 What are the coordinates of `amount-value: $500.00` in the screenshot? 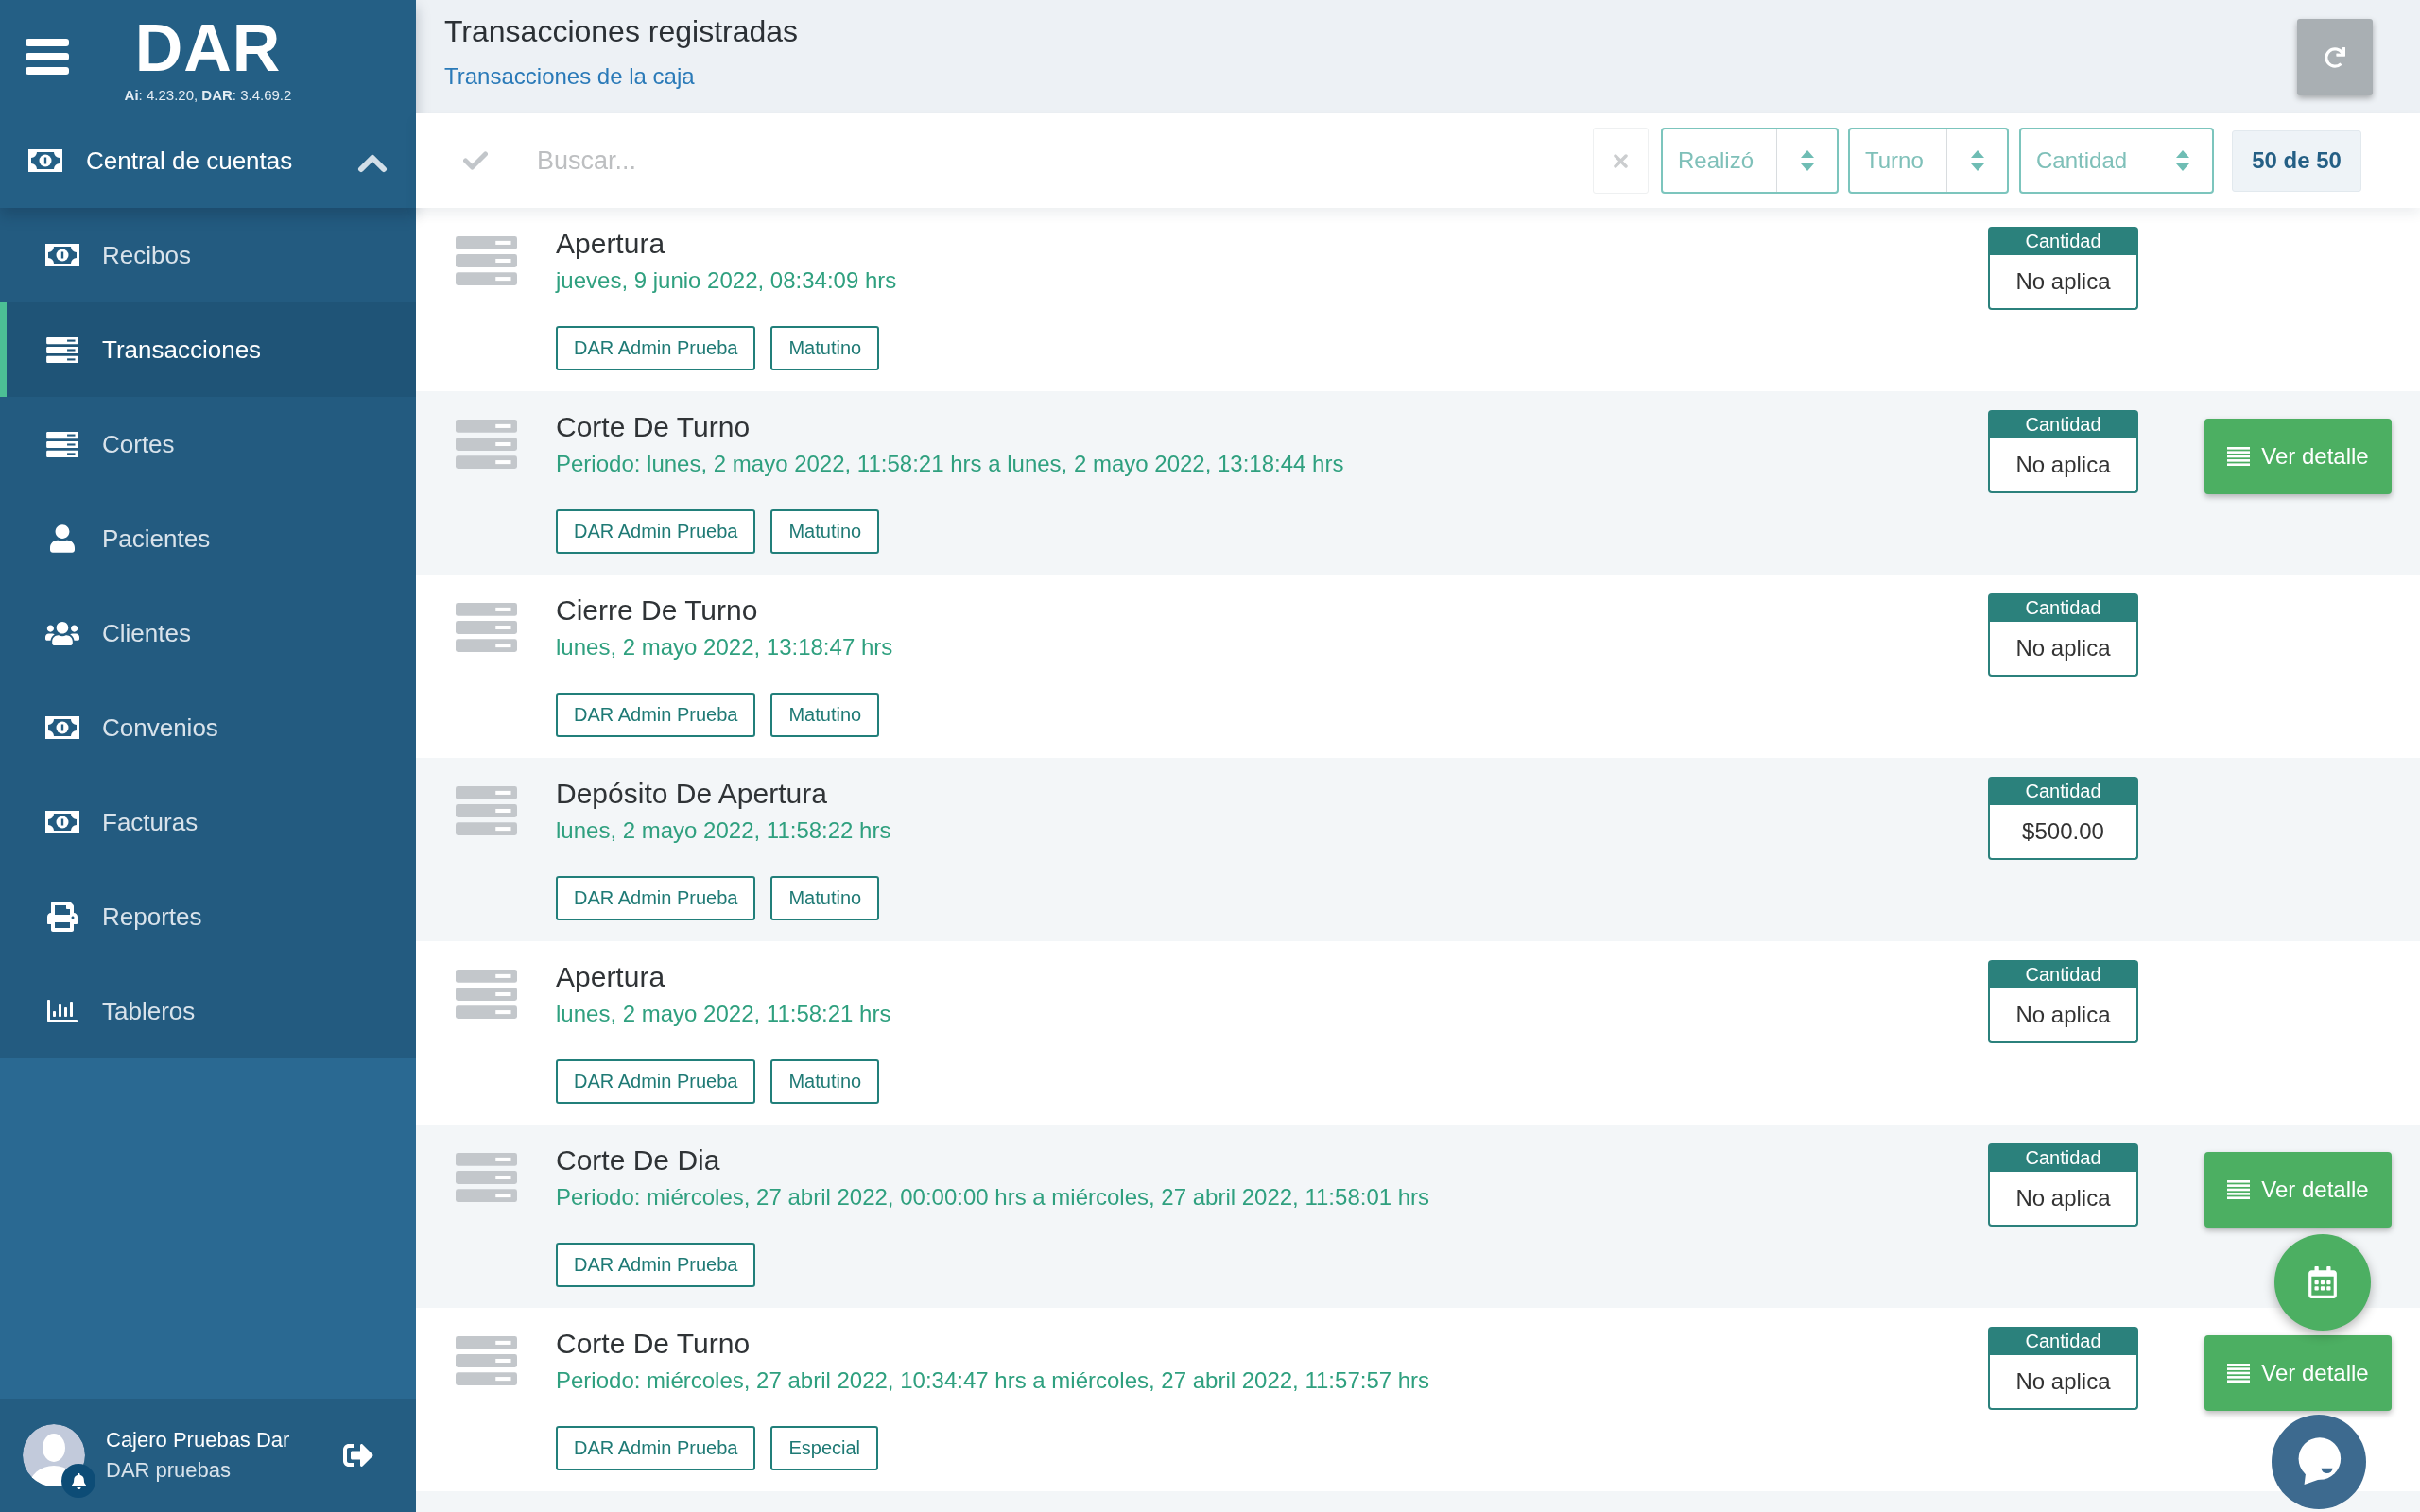 It's located at (2063, 832).